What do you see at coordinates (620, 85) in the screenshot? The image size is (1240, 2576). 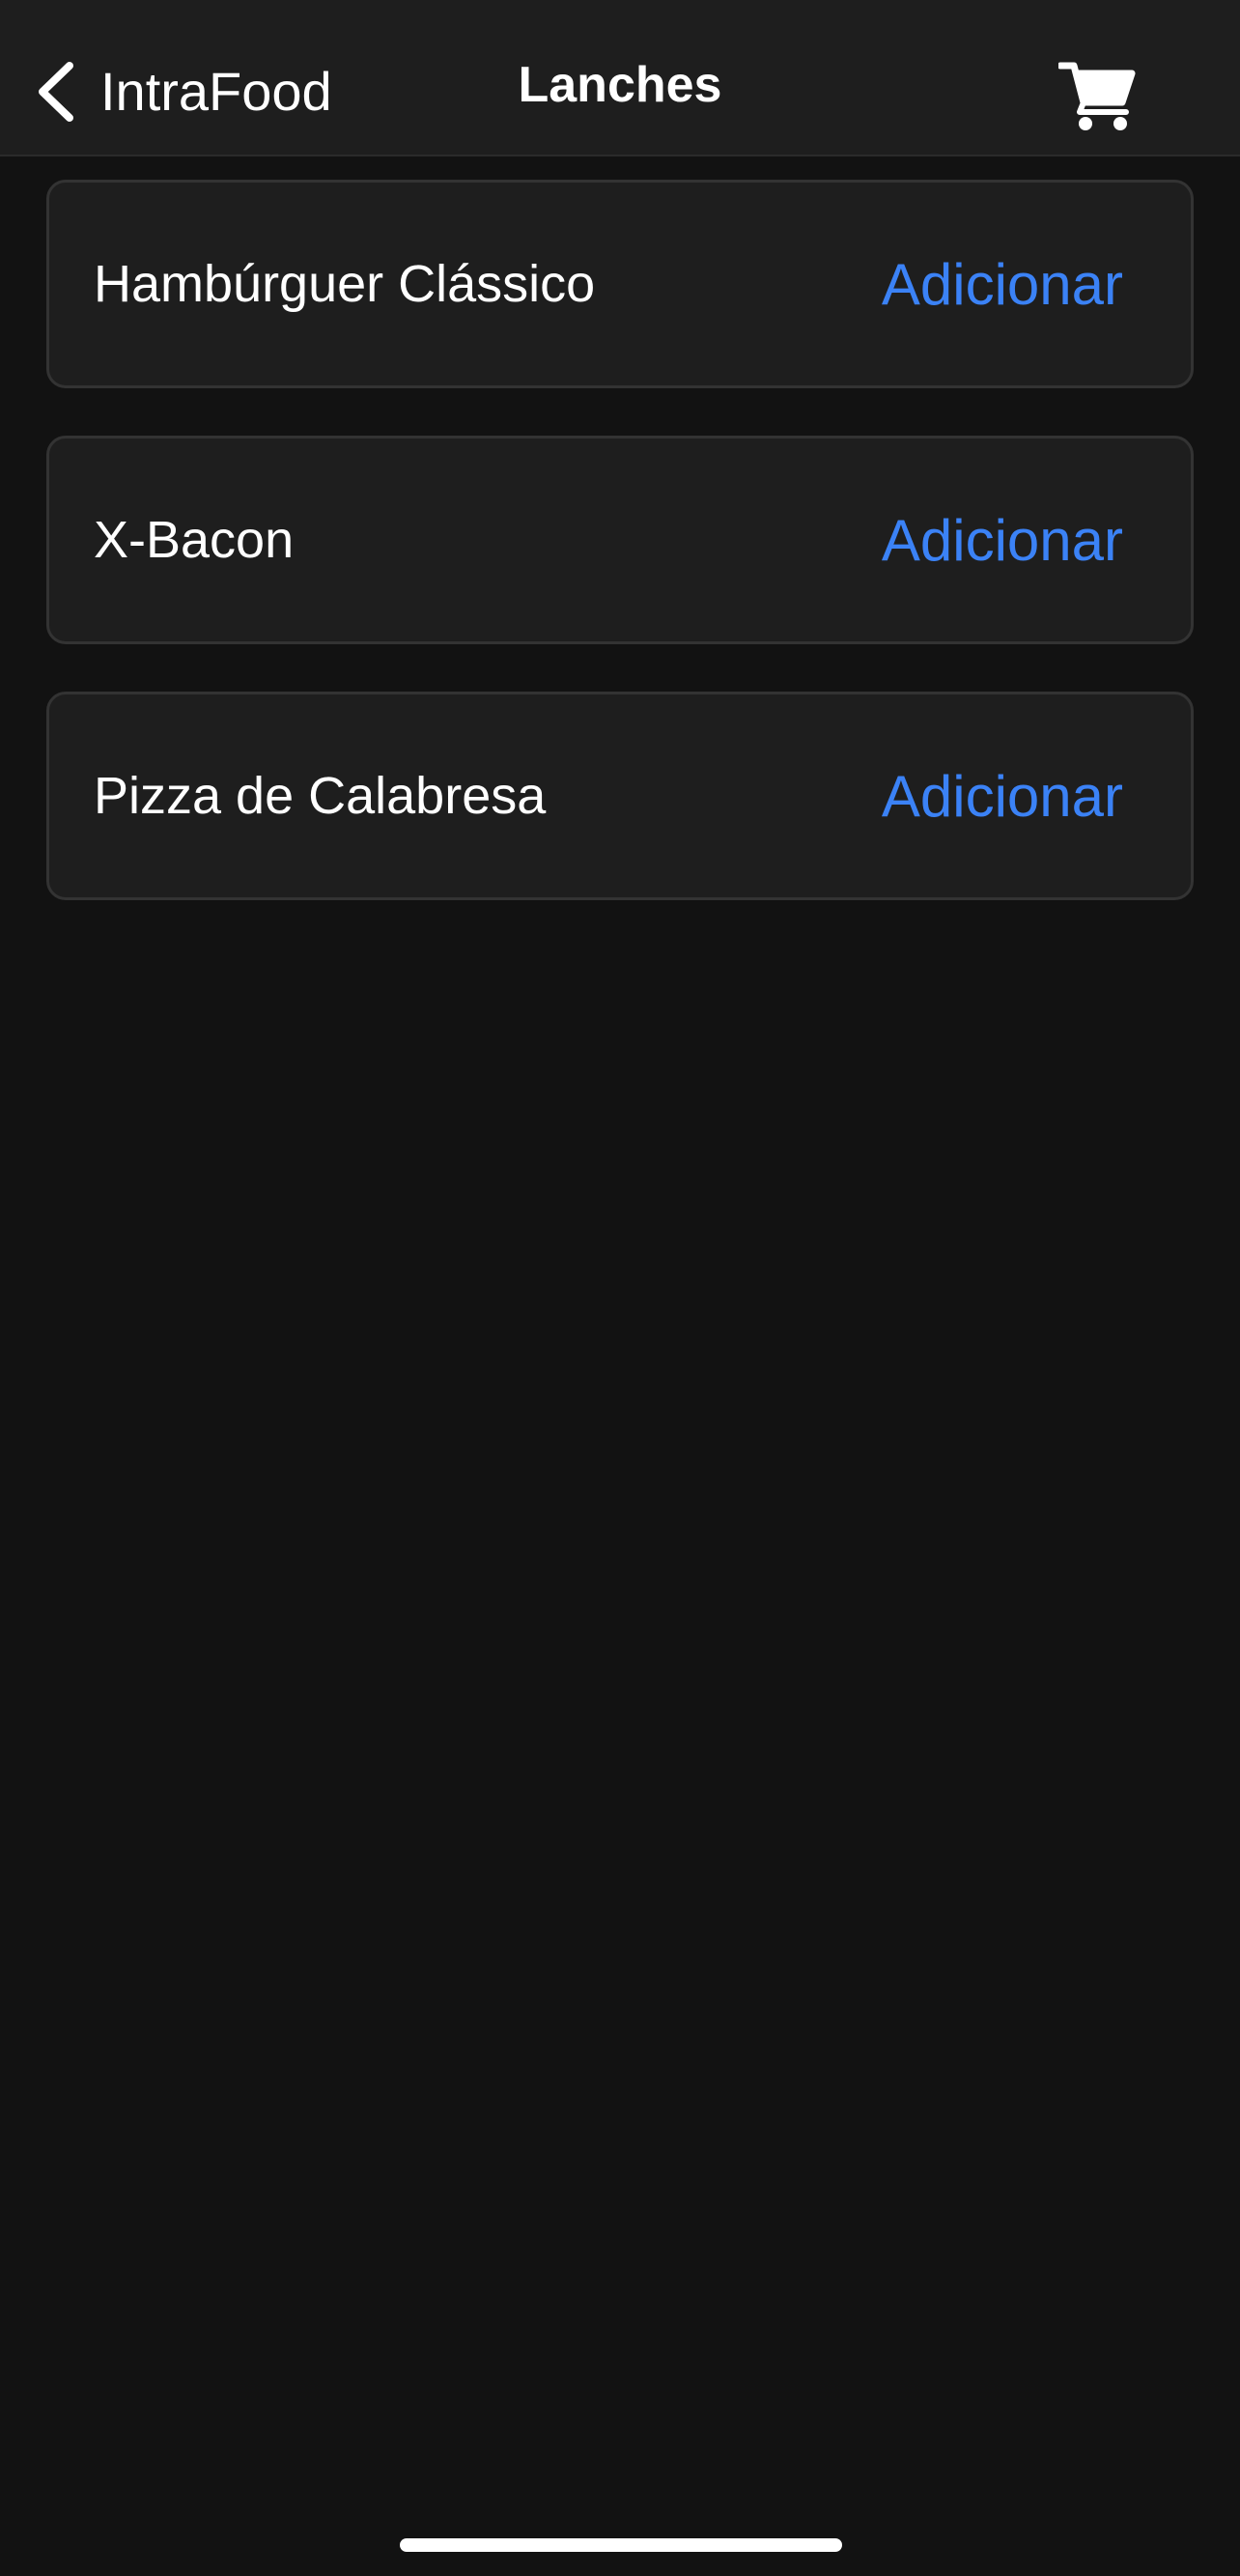 I see `page-title: Lanches` at bounding box center [620, 85].